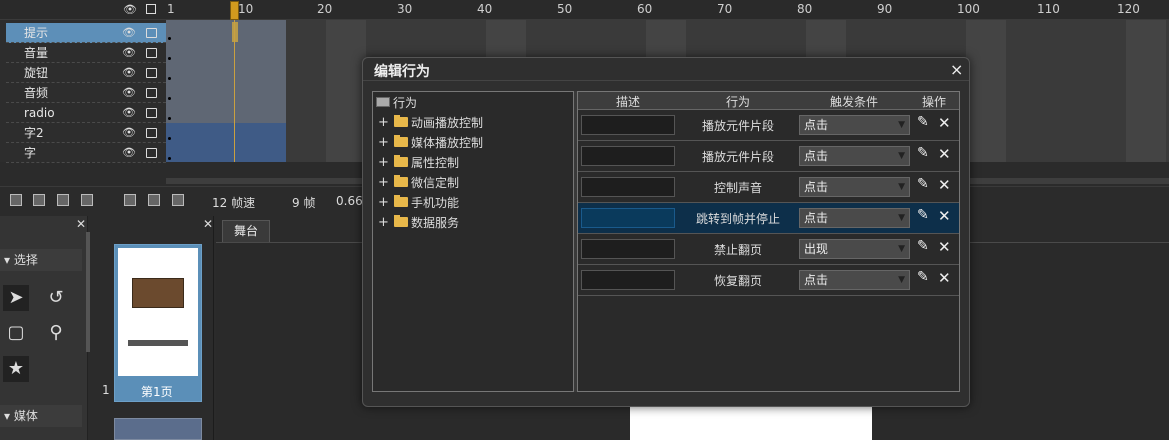 Image resolution: width=1169 pixels, height=440 pixels. I want to click on ruler-tick: 120, so click(1128, 9).